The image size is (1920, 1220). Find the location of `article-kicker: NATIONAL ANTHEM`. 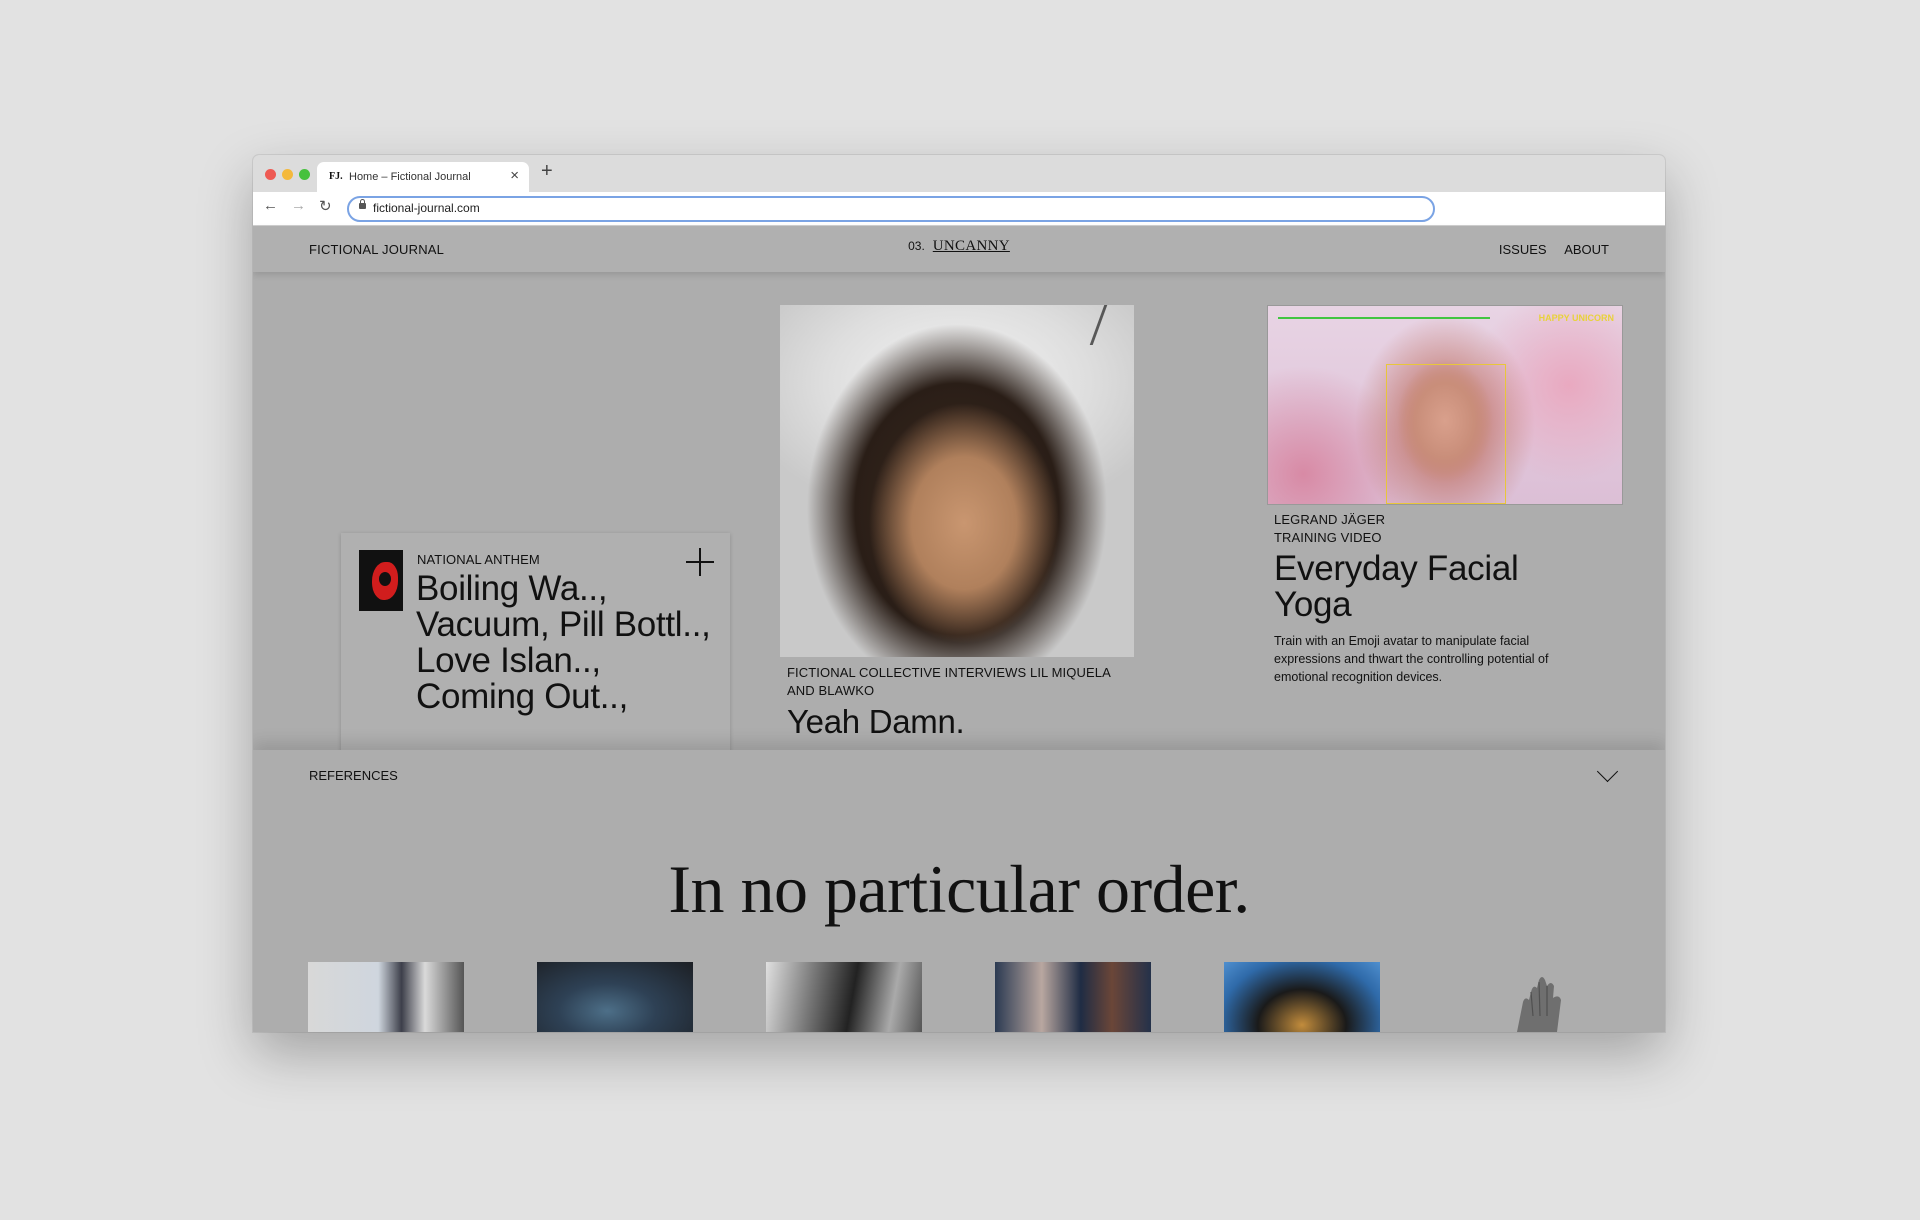

article-kicker: NATIONAL ANTHEM is located at coordinates (478, 559).